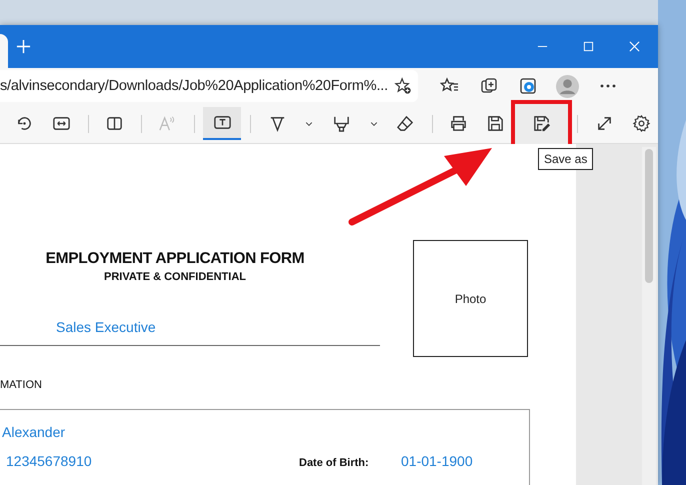 Image resolution: width=686 pixels, height=485 pixels. What do you see at coordinates (23, 46) in the screenshot?
I see `new-tab-icon` at bounding box center [23, 46].